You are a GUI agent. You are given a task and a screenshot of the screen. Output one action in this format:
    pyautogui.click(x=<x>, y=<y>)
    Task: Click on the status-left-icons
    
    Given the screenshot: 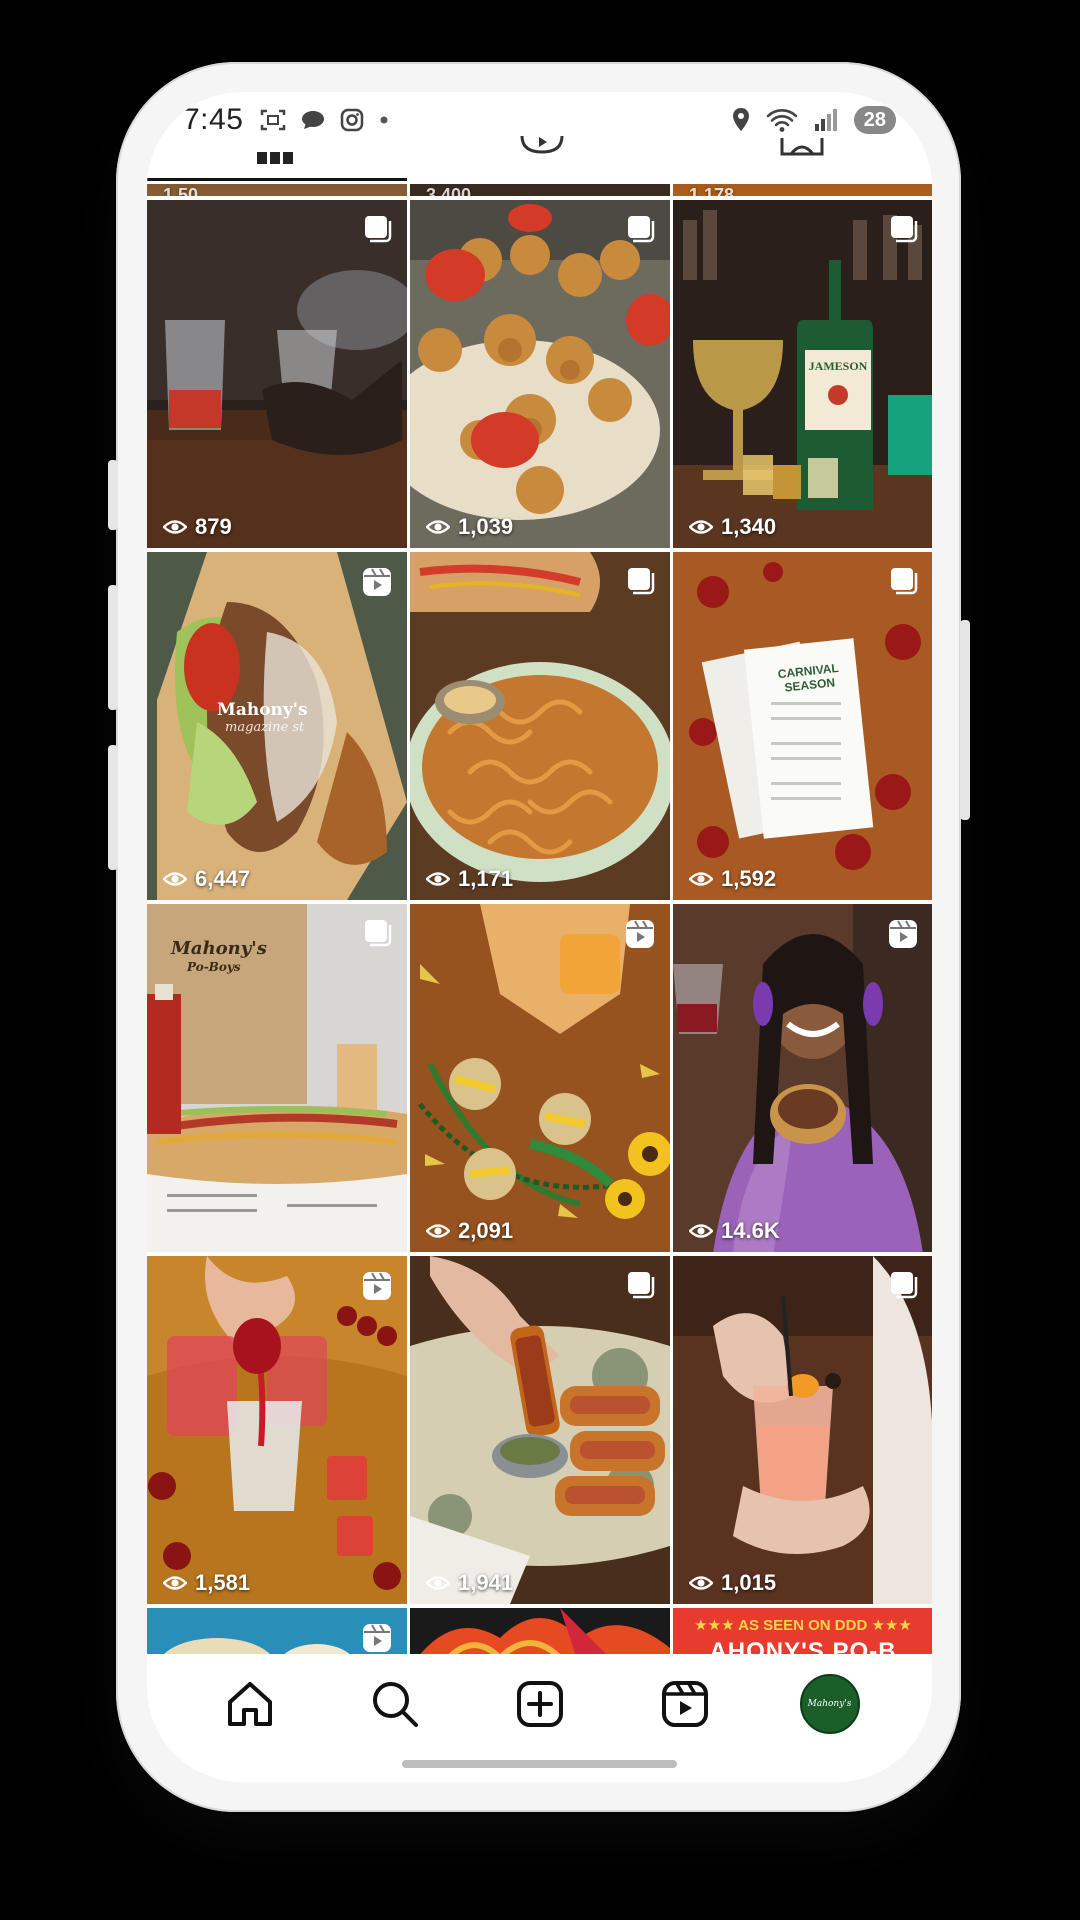 What is the action you would take?
    pyautogui.click(x=325, y=120)
    